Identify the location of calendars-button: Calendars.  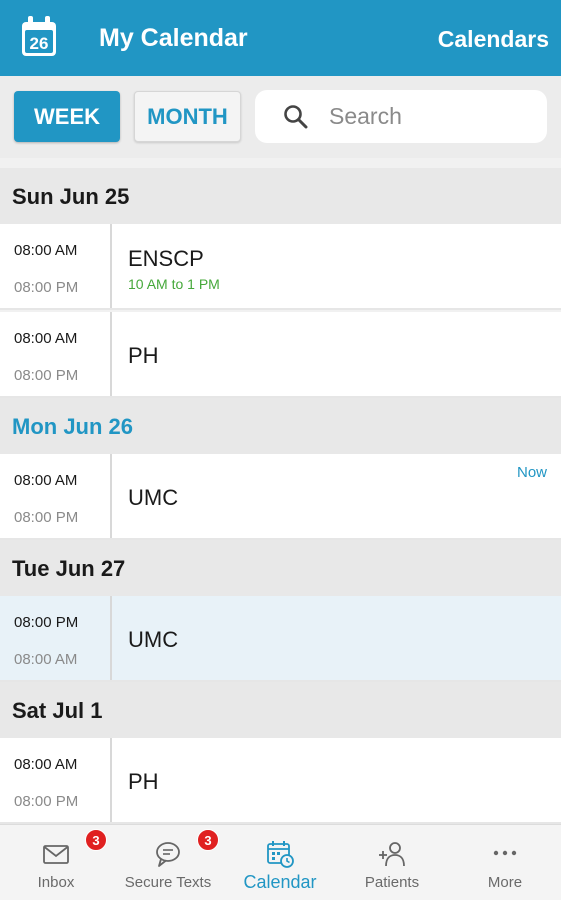
(493, 39).